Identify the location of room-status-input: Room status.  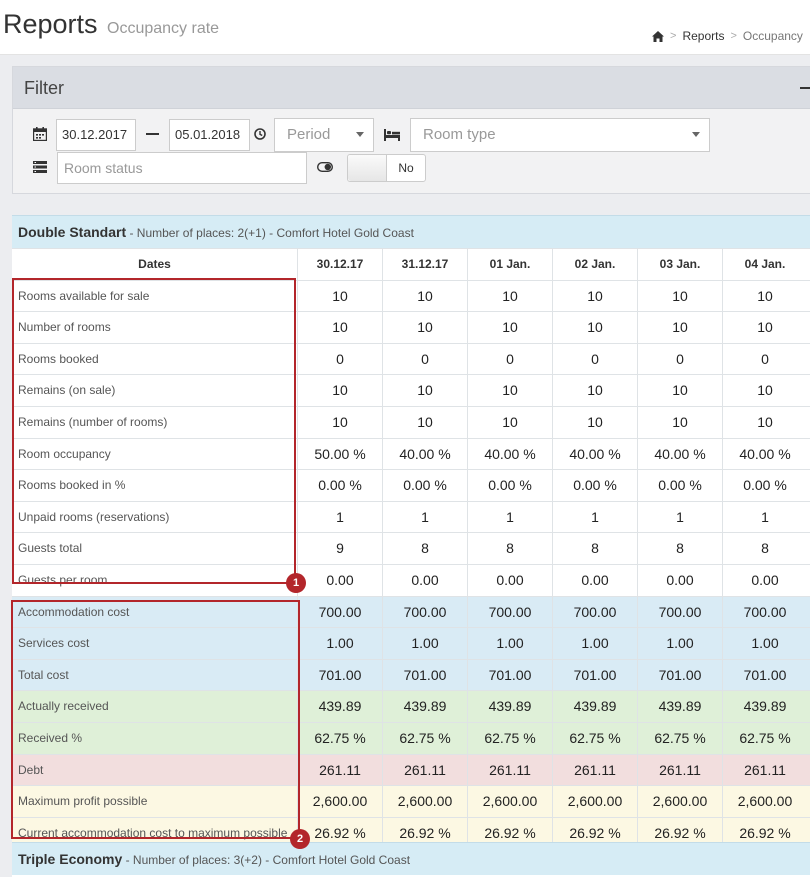
(182, 168).